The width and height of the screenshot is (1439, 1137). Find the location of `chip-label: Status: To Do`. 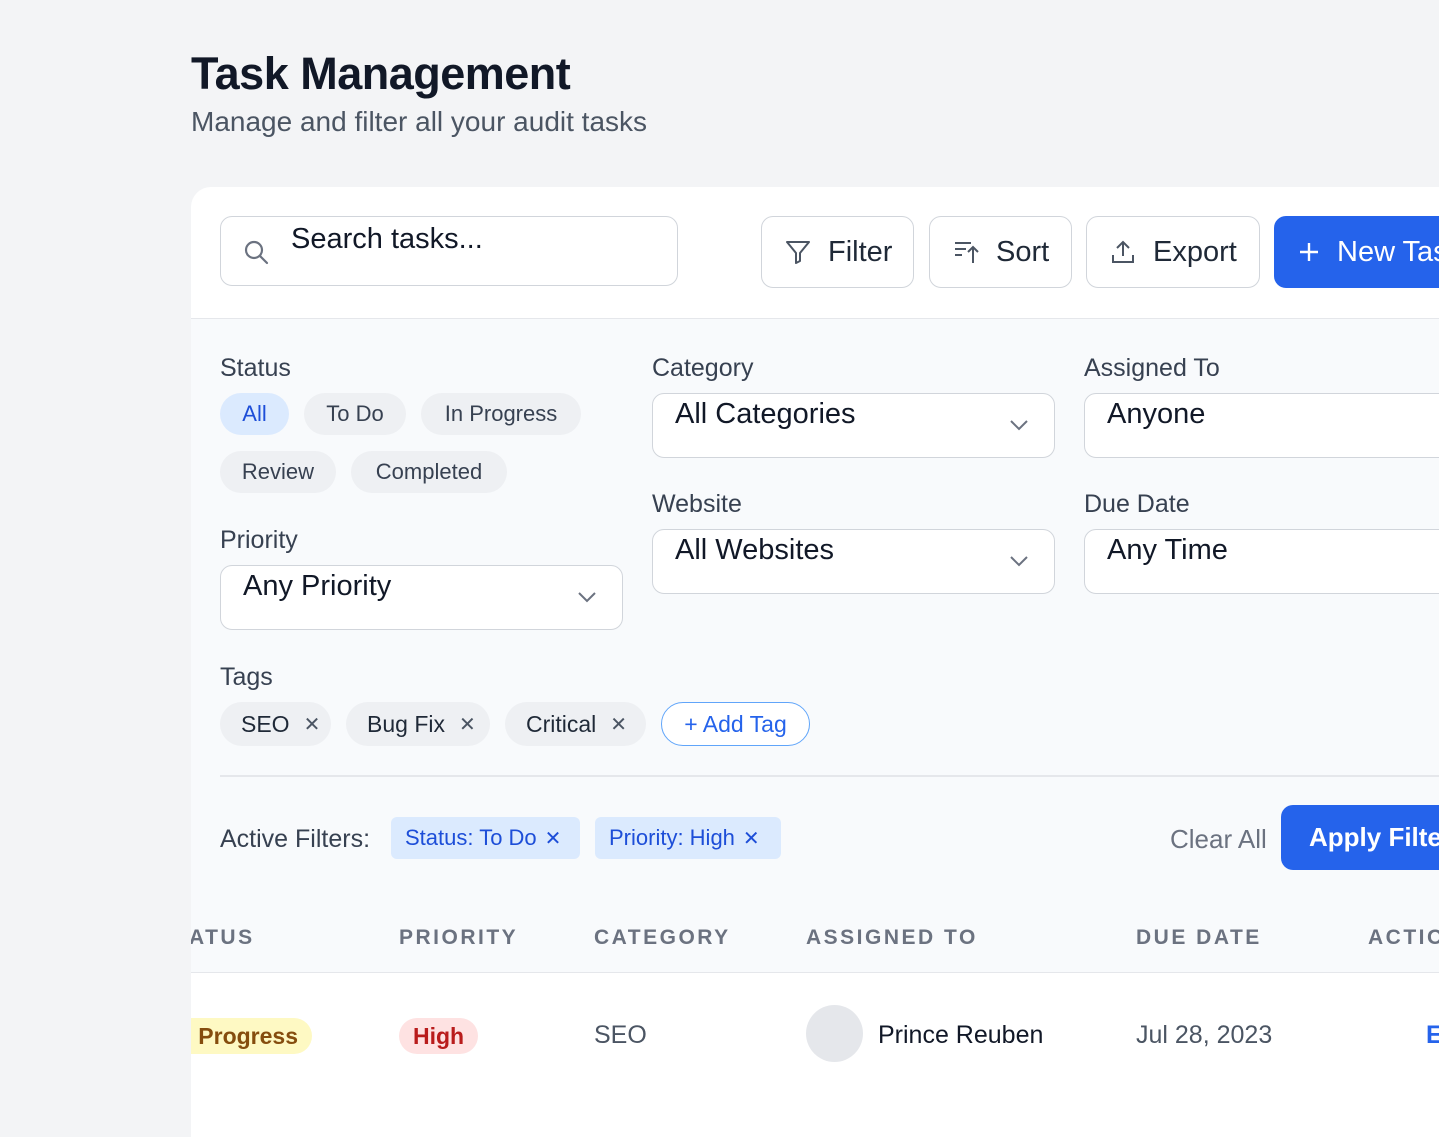

chip-label: Status: To Do is located at coordinates (471, 837).